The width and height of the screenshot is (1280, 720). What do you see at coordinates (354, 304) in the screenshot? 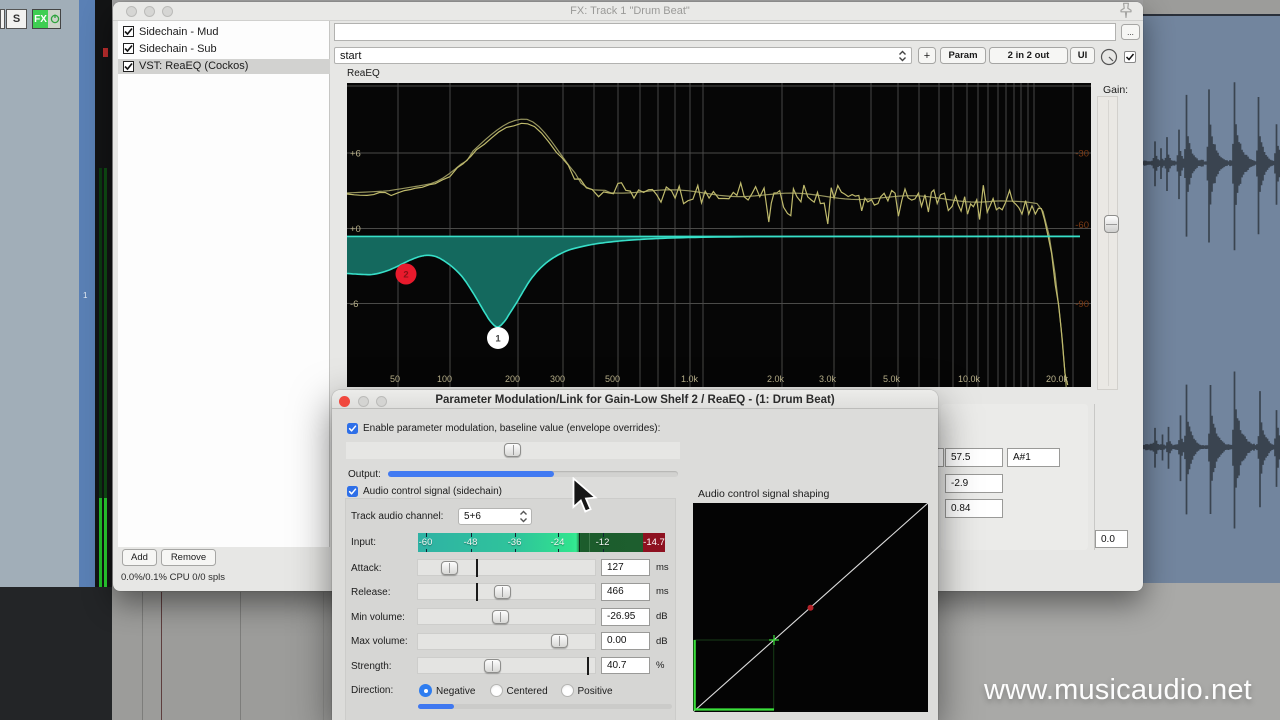
I see `svg-text: -6` at bounding box center [354, 304].